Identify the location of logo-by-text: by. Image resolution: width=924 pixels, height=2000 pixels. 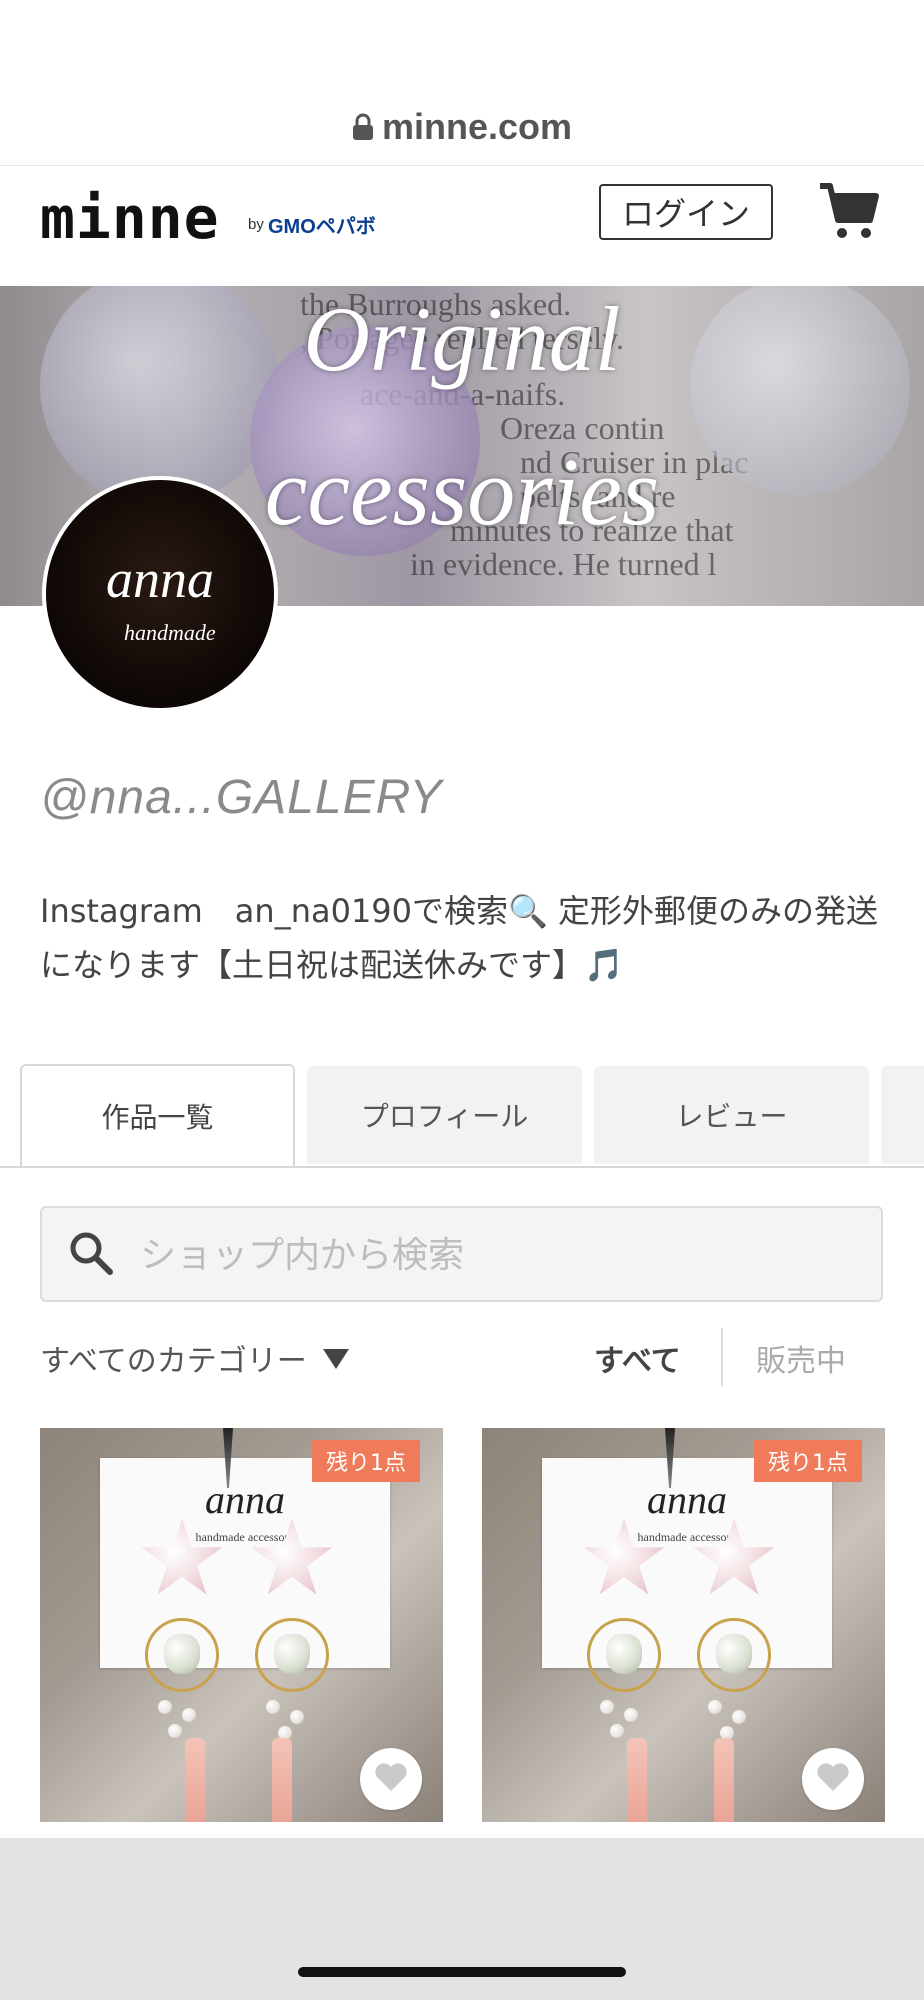
(256, 224).